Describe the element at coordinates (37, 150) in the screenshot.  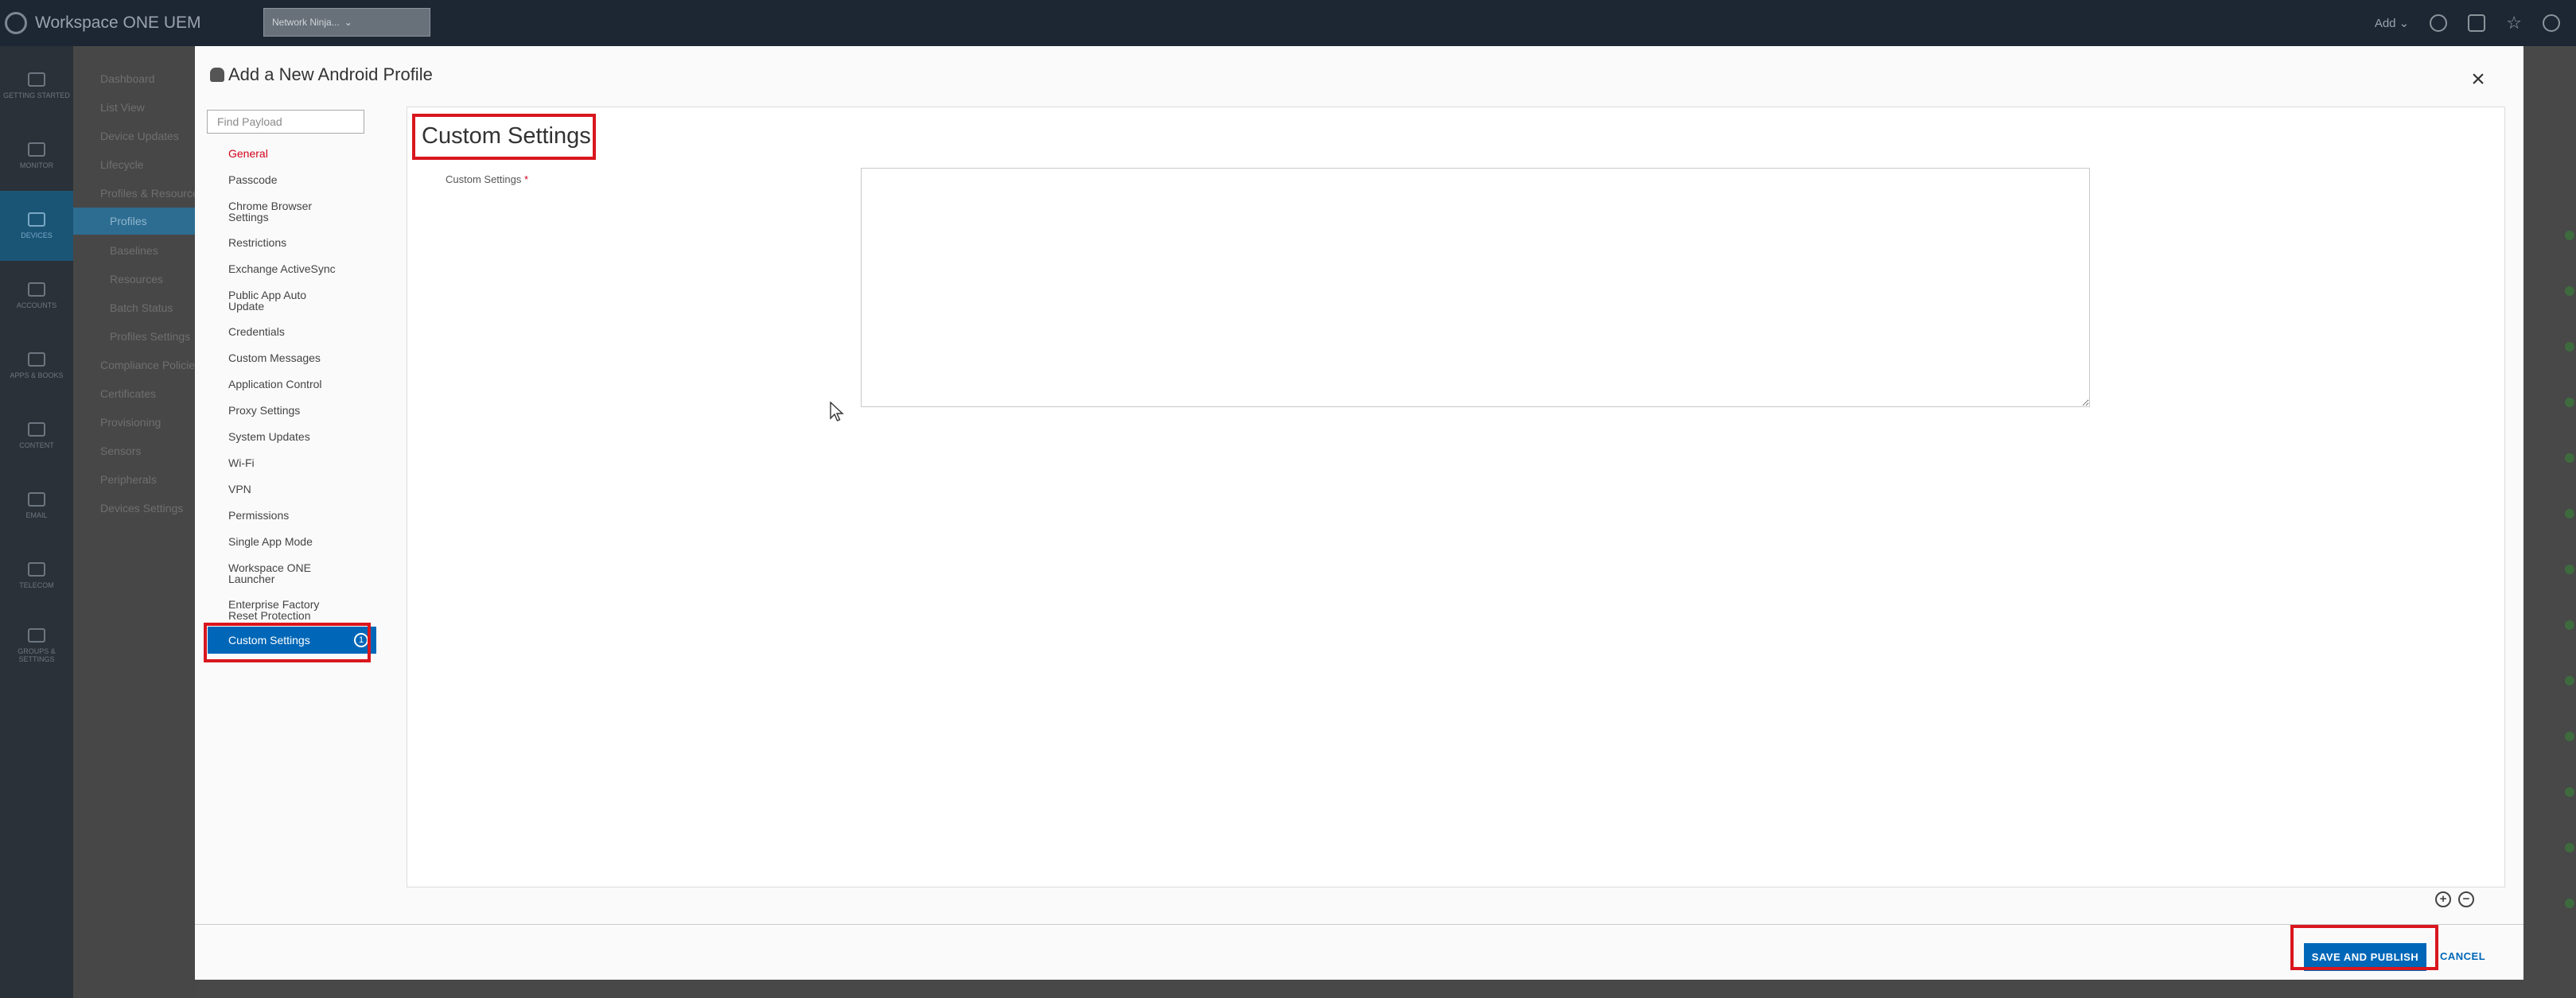
I see `monitor-icon` at that location.